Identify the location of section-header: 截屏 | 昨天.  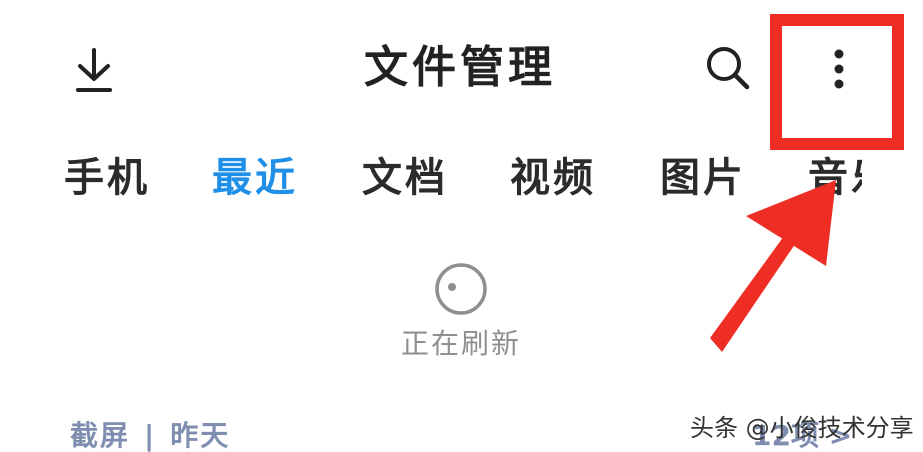
(150, 434).